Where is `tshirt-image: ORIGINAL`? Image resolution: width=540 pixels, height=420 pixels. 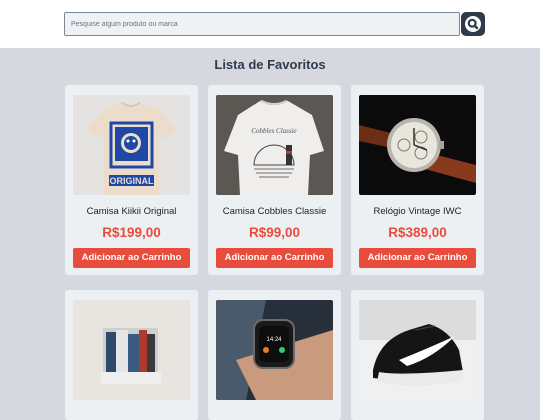
tshirt-image: ORIGINAL is located at coordinates (131, 145).